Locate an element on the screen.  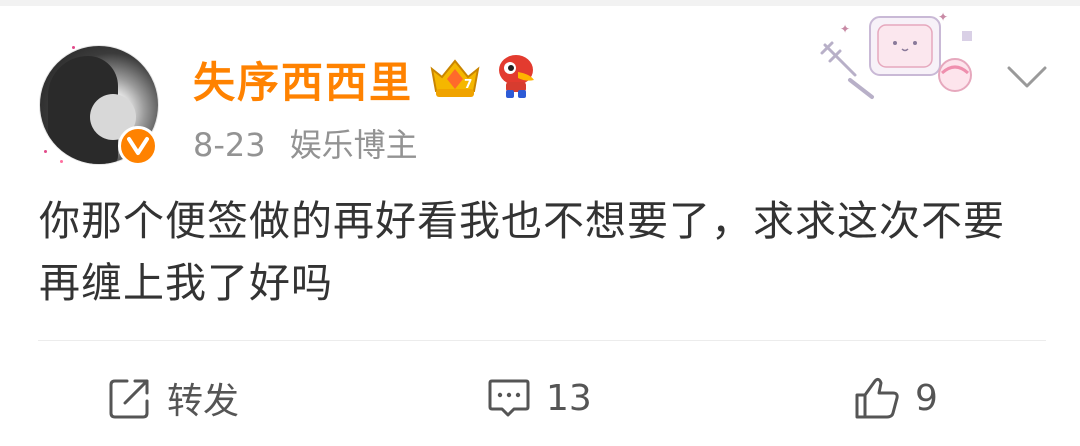
divider is located at coordinates (542, 340).